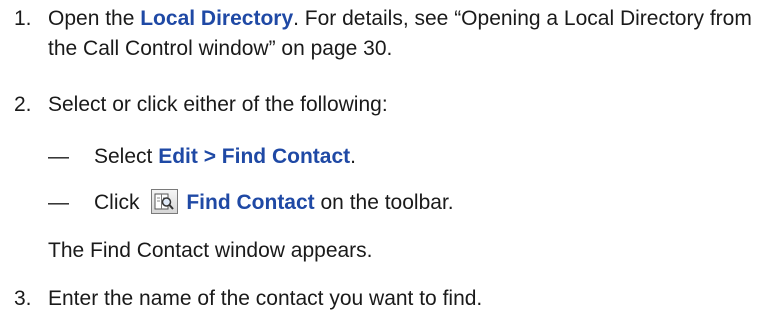  Describe the element at coordinates (23, 298) in the screenshot. I see `step-number: 3.` at that location.